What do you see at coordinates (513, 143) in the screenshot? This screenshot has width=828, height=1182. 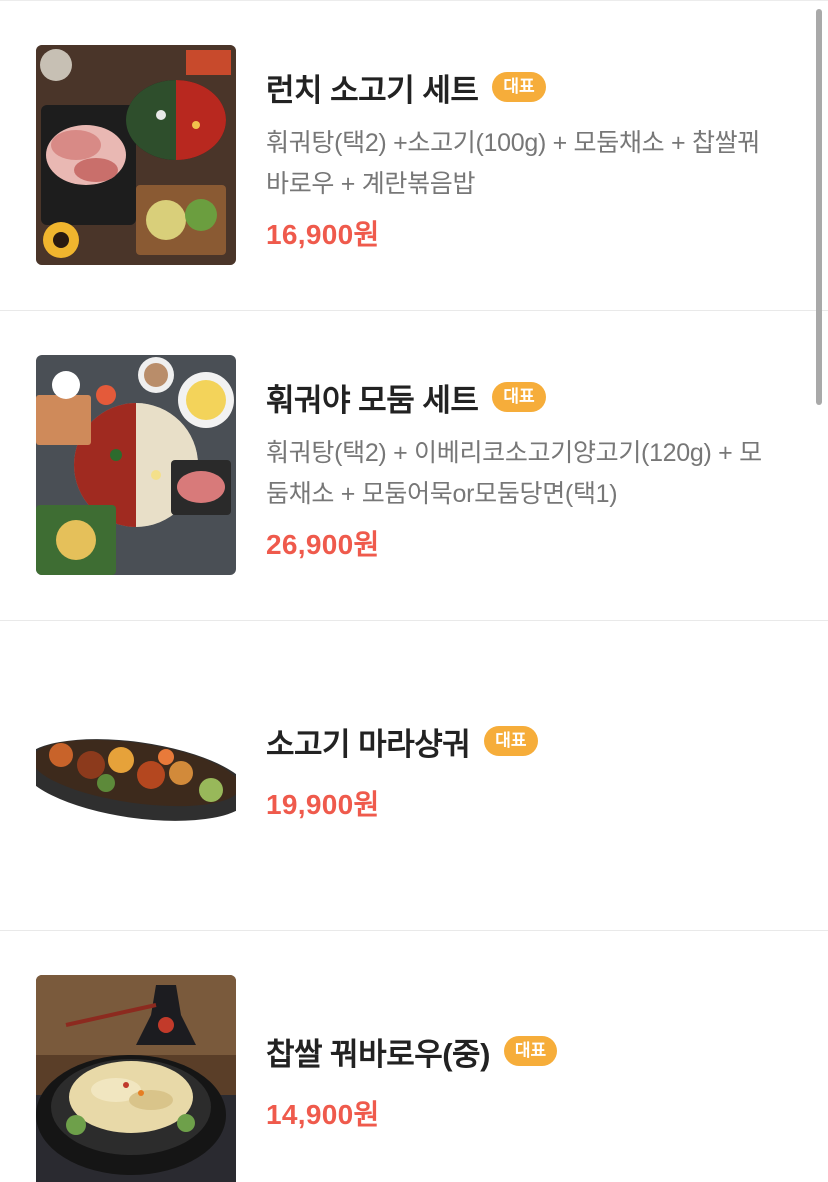 I see `description-line: 훠궈탕(택2) +소고기(100g) + 모둠채소 + 찹쌀꿔` at bounding box center [513, 143].